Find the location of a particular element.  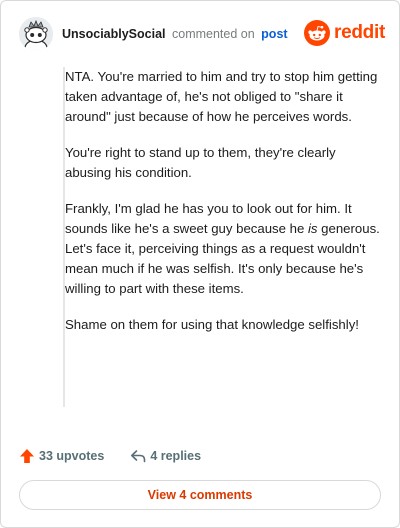

snoo-avatar-icon is located at coordinates (36, 34).